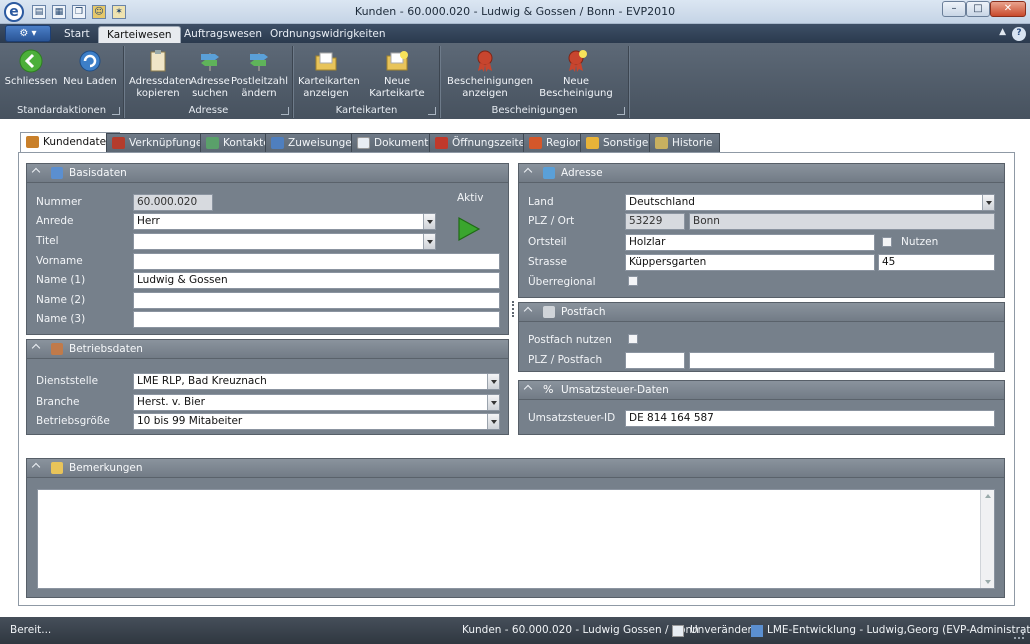 Image resolution: width=1030 pixels, height=644 pixels. What do you see at coordinates (158, 61) in the screenshot?
I see `clipboard-icon` at bounding box center [158, 61].